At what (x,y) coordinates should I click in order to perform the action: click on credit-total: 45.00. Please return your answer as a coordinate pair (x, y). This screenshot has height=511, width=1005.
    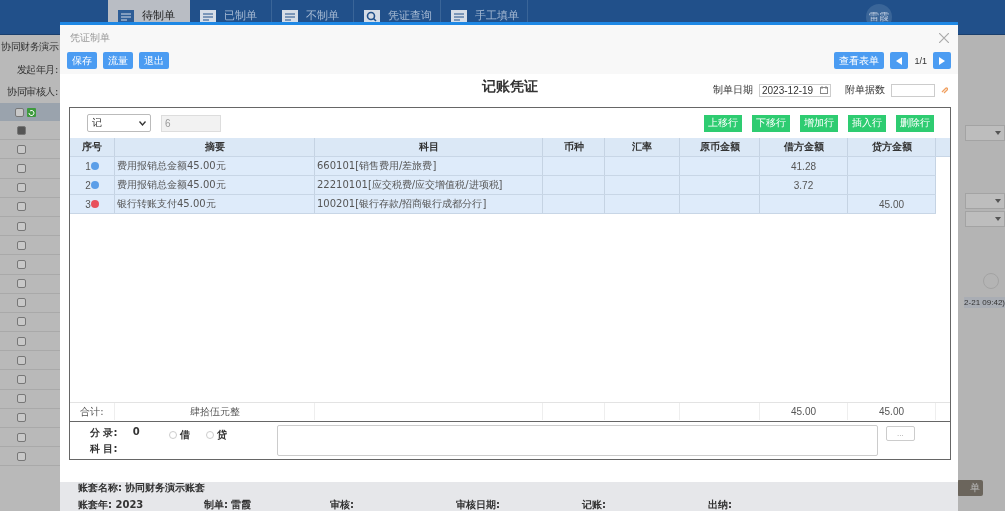
    Looking at the image, I should click on (892, 411).